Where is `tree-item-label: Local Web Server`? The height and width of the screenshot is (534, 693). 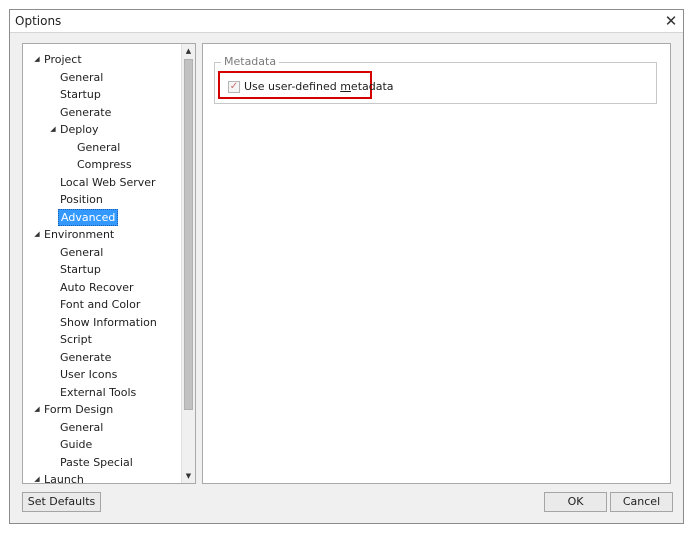
tree-item-label: Local Web Server is located at coordinates (108, 182).